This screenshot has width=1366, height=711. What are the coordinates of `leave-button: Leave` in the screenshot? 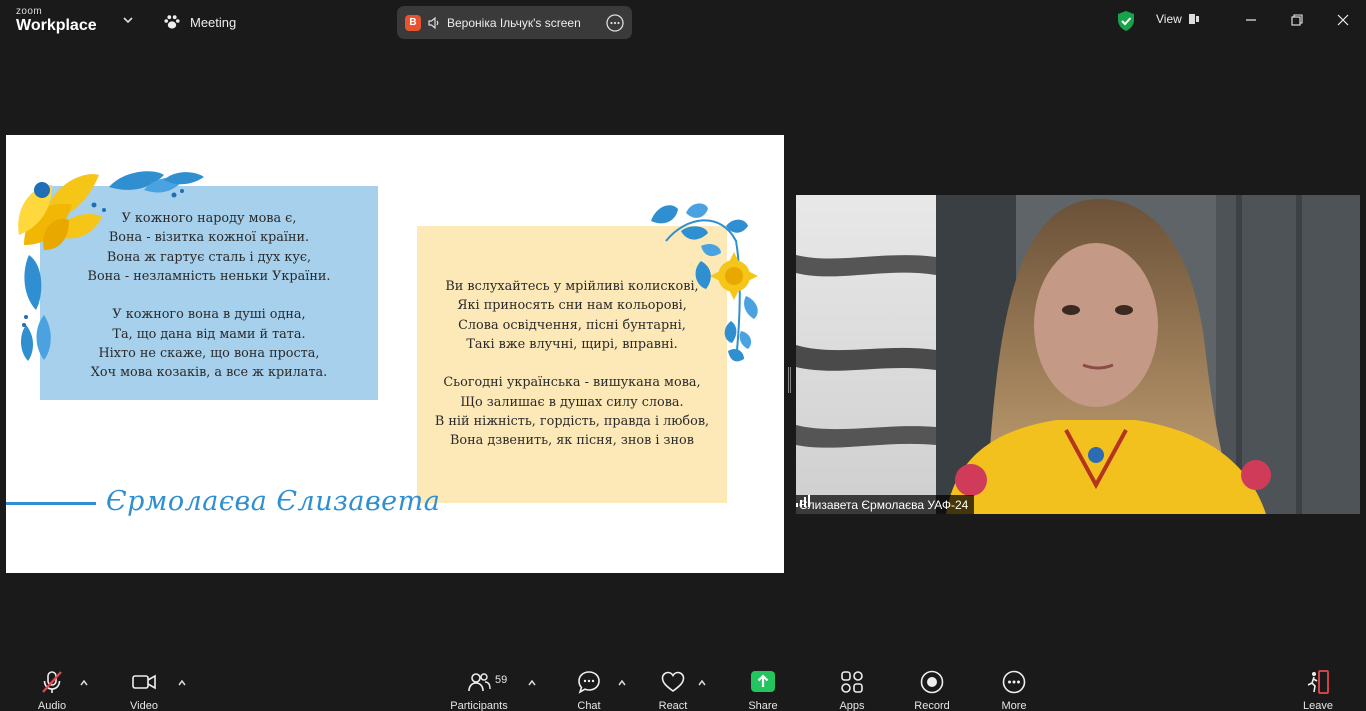 It's located at (1318, 690).